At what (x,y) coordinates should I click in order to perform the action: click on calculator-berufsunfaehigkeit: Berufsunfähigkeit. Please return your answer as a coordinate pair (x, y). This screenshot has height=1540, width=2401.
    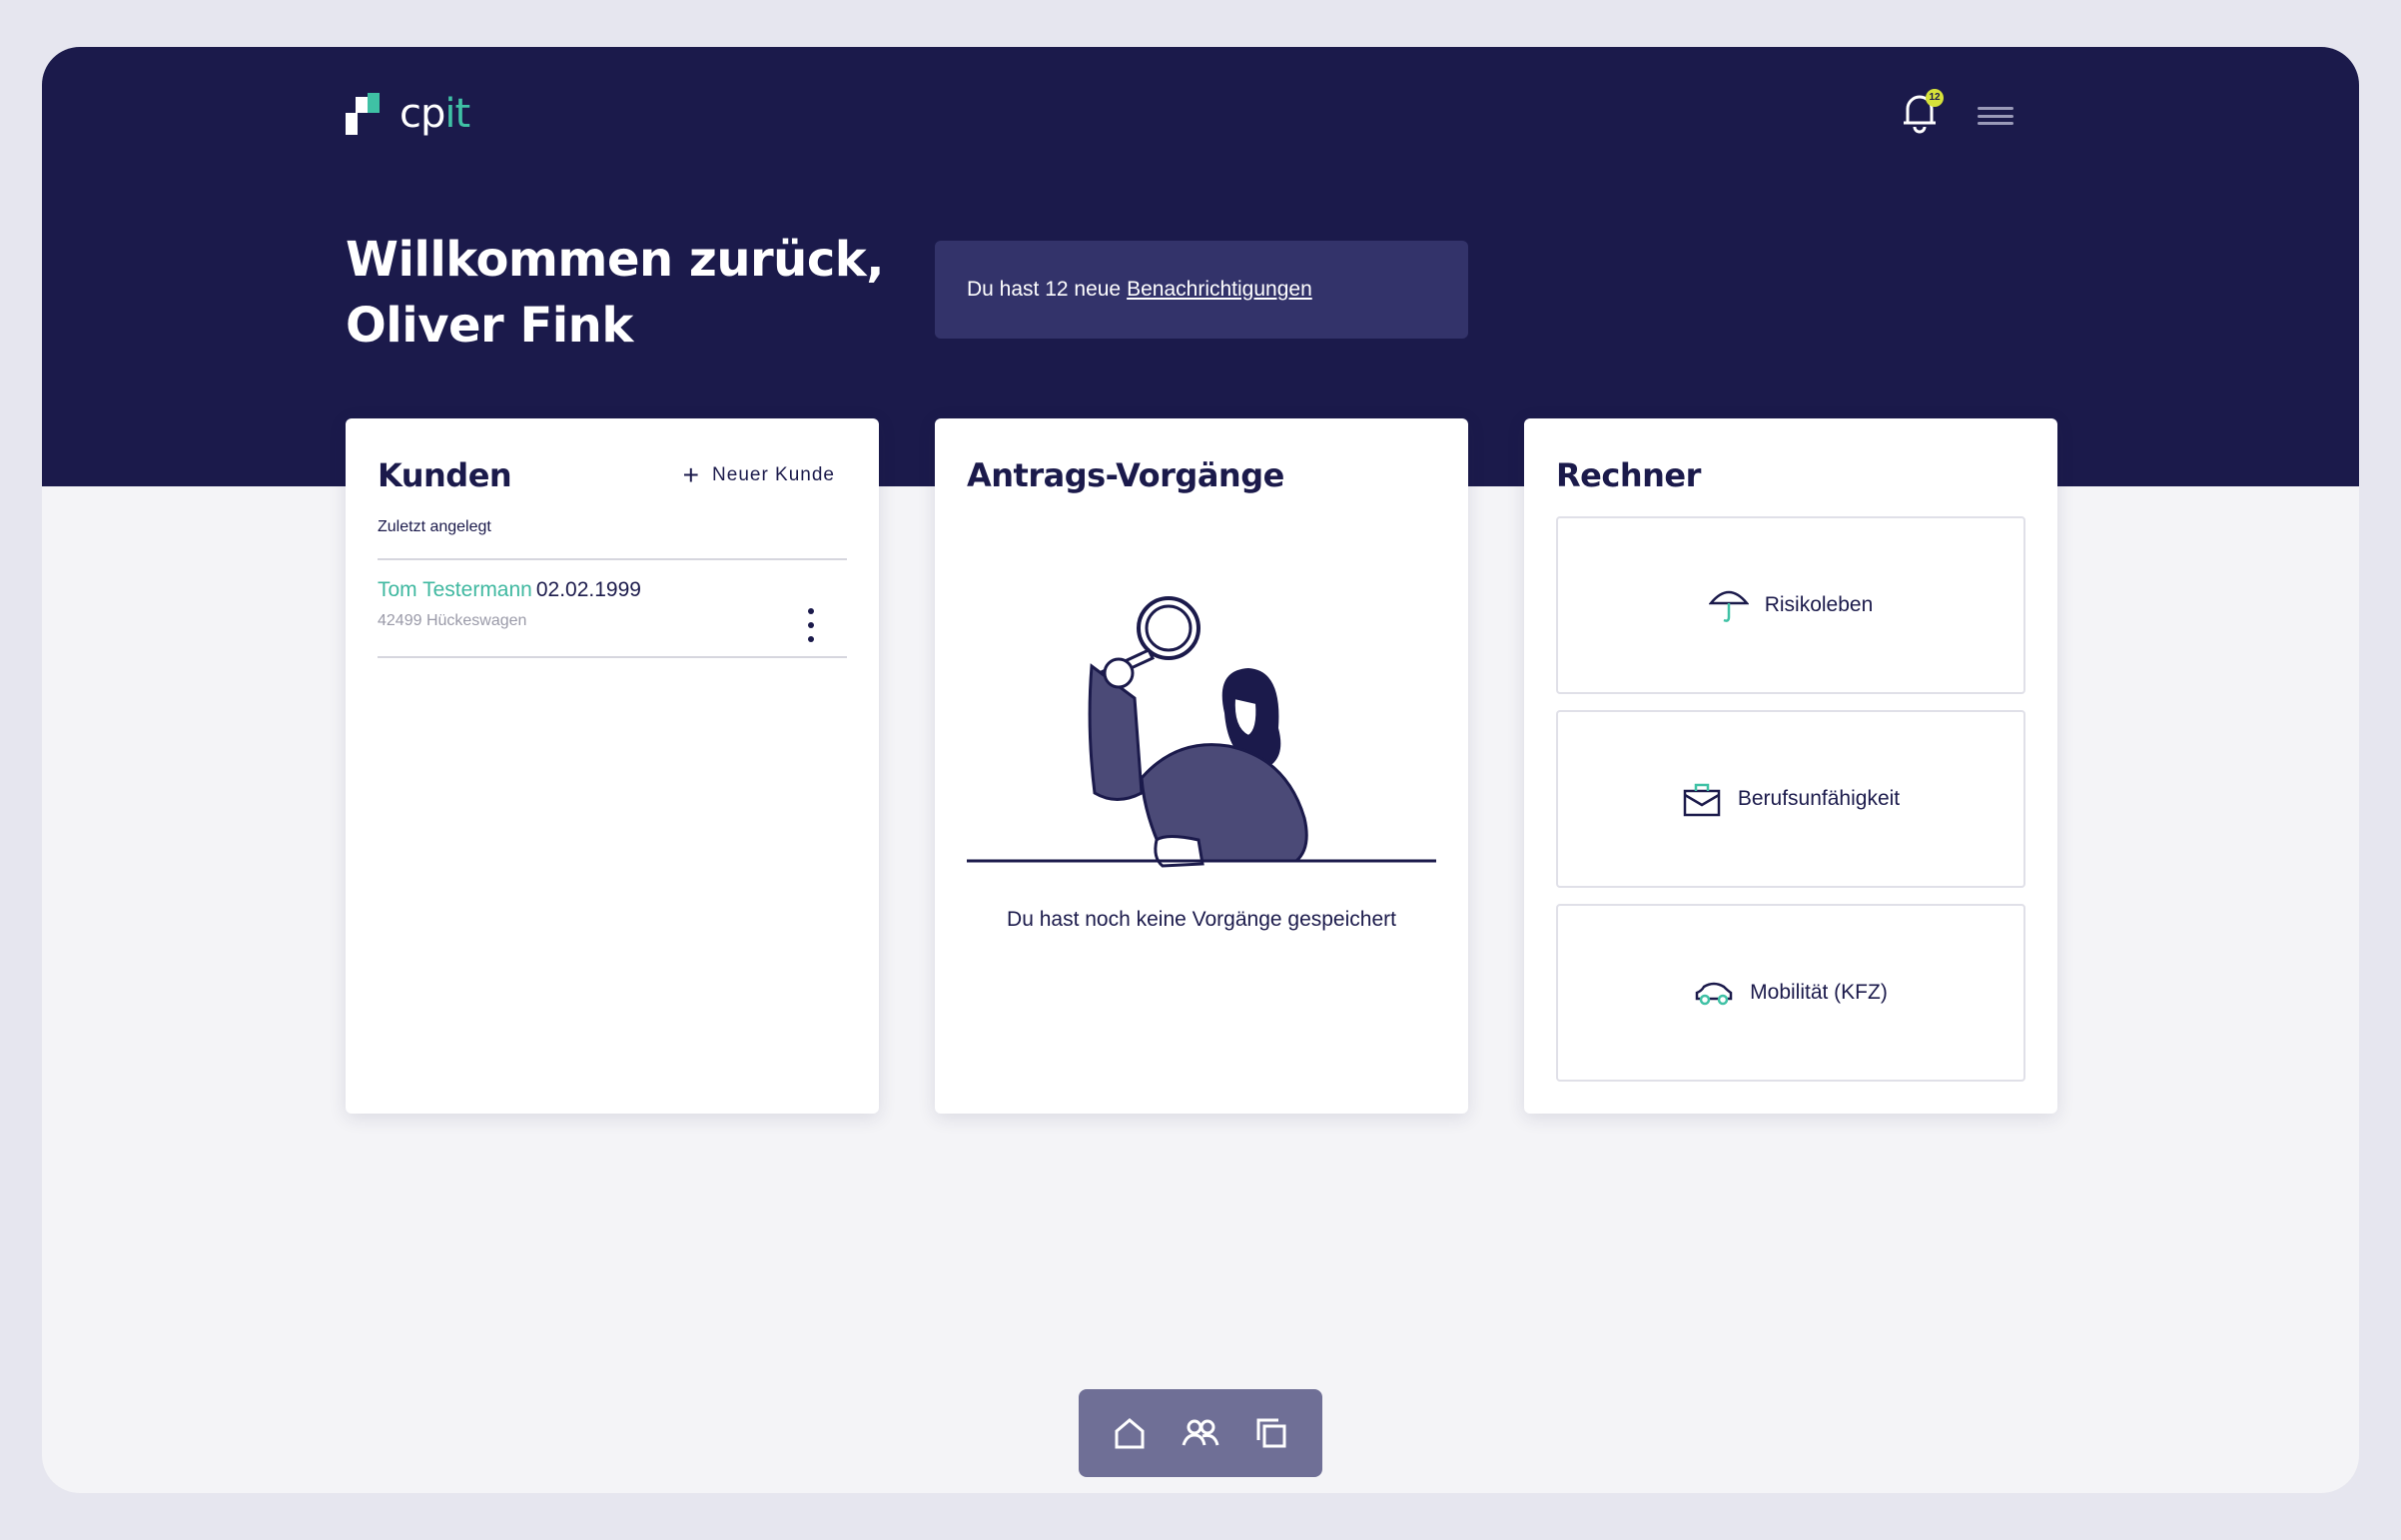
    Looking at the image, I should click on (1790, 799).